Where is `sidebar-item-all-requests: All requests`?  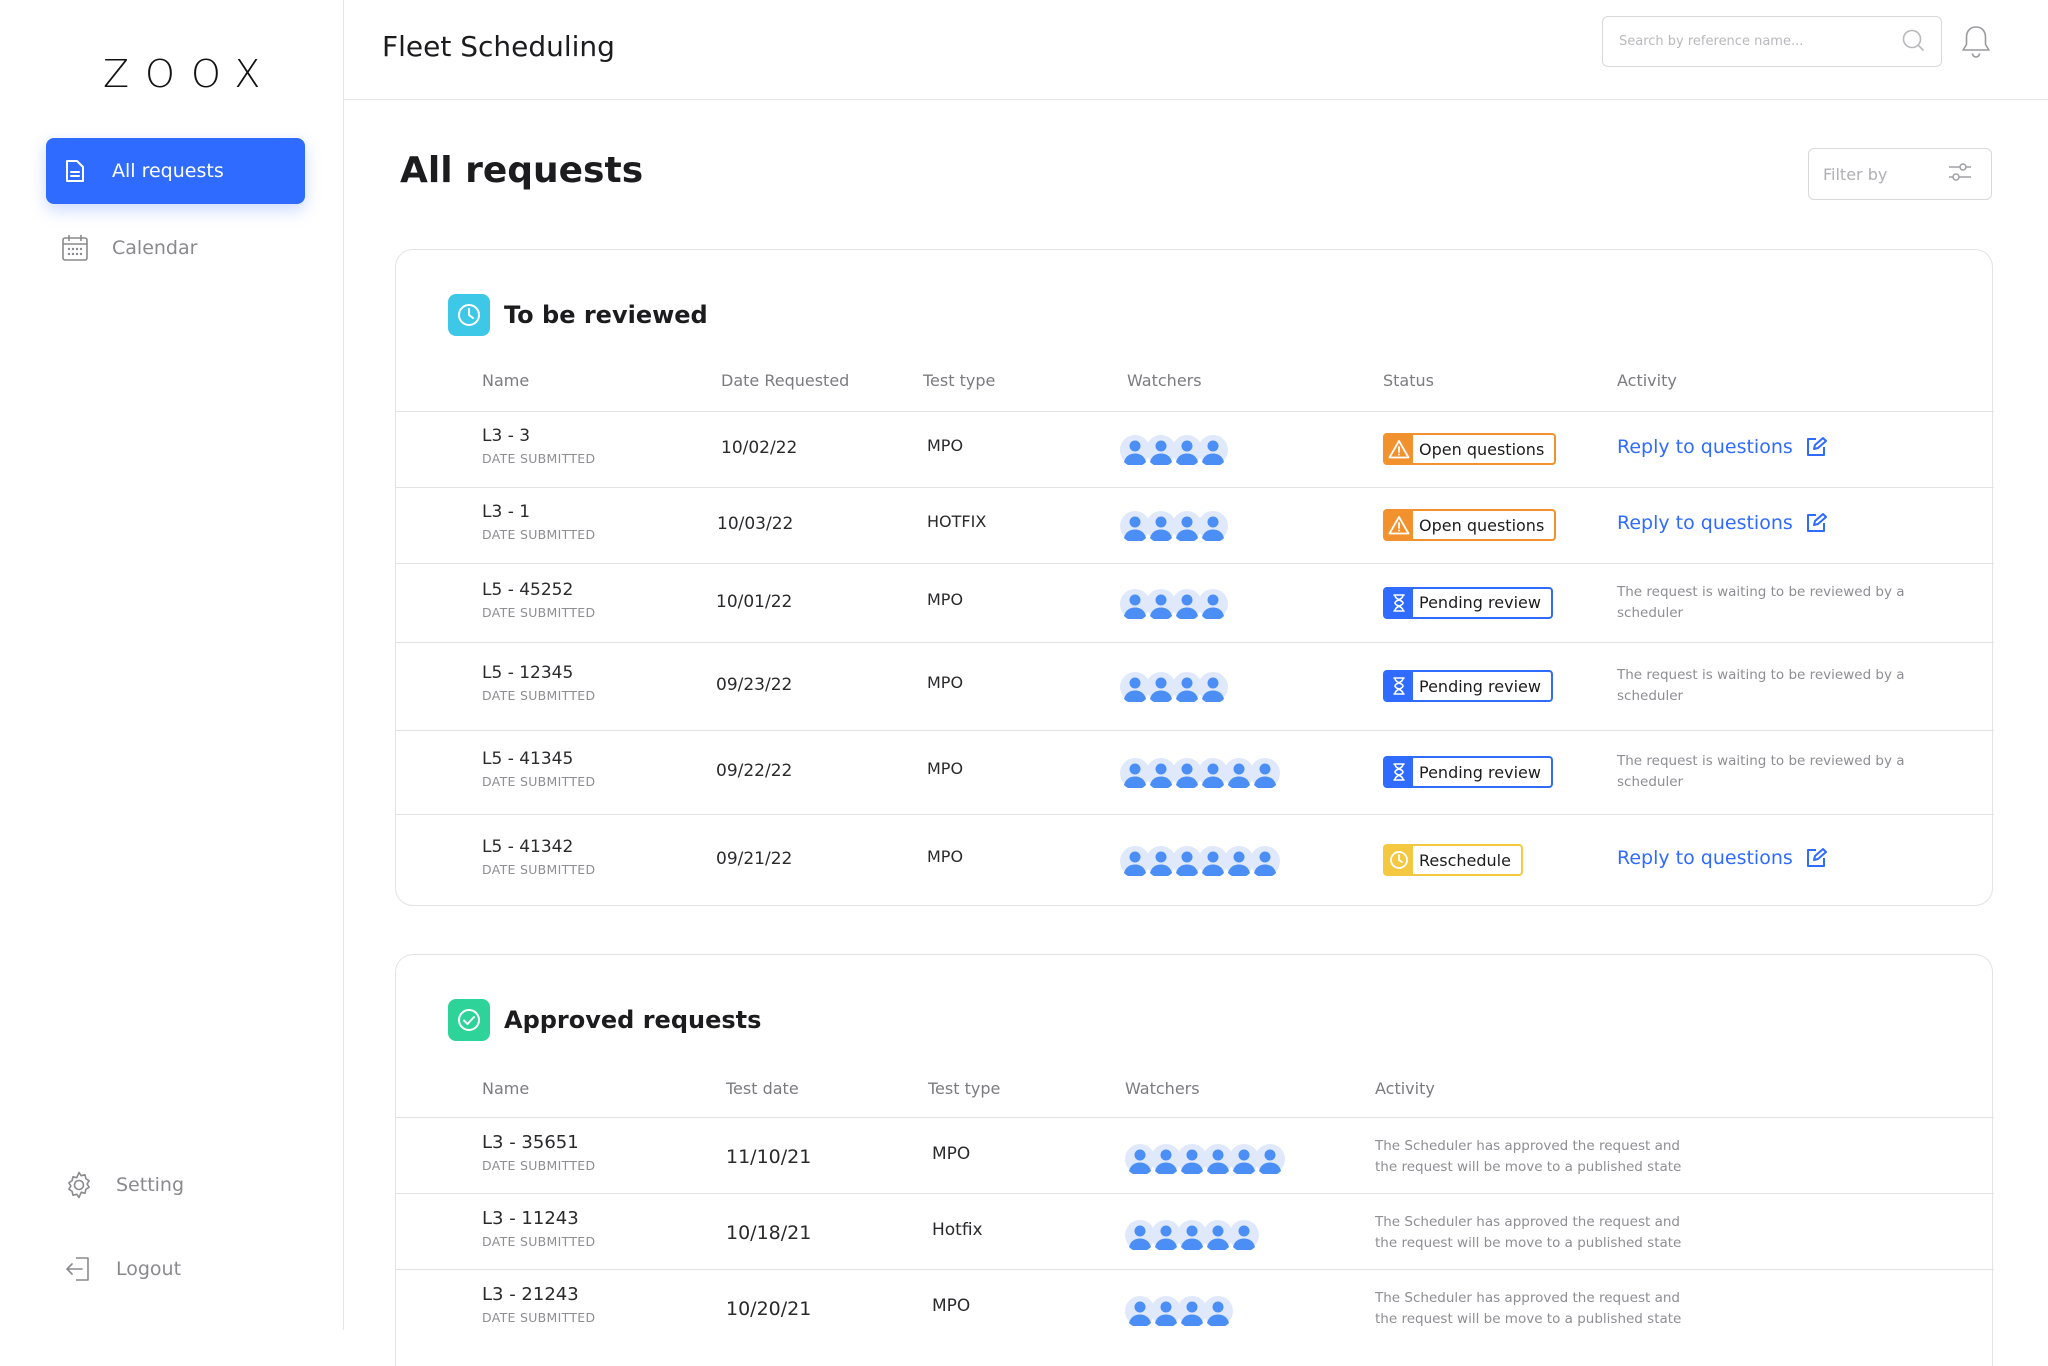 sidebar-item-all-requests: All requests is located at coordinates (175, 171).